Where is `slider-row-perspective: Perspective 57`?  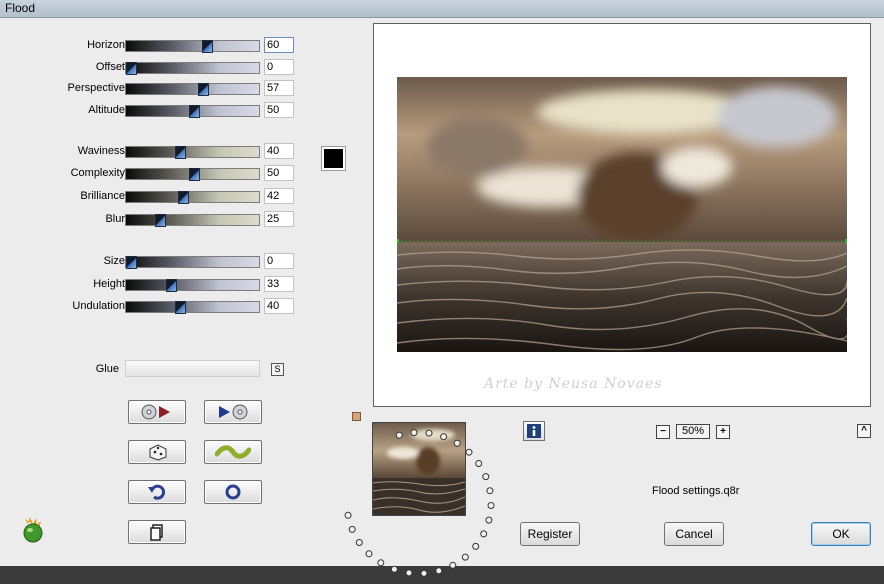 slider-row-perspective: Perspective 57 is located at coordinates (156, 89).